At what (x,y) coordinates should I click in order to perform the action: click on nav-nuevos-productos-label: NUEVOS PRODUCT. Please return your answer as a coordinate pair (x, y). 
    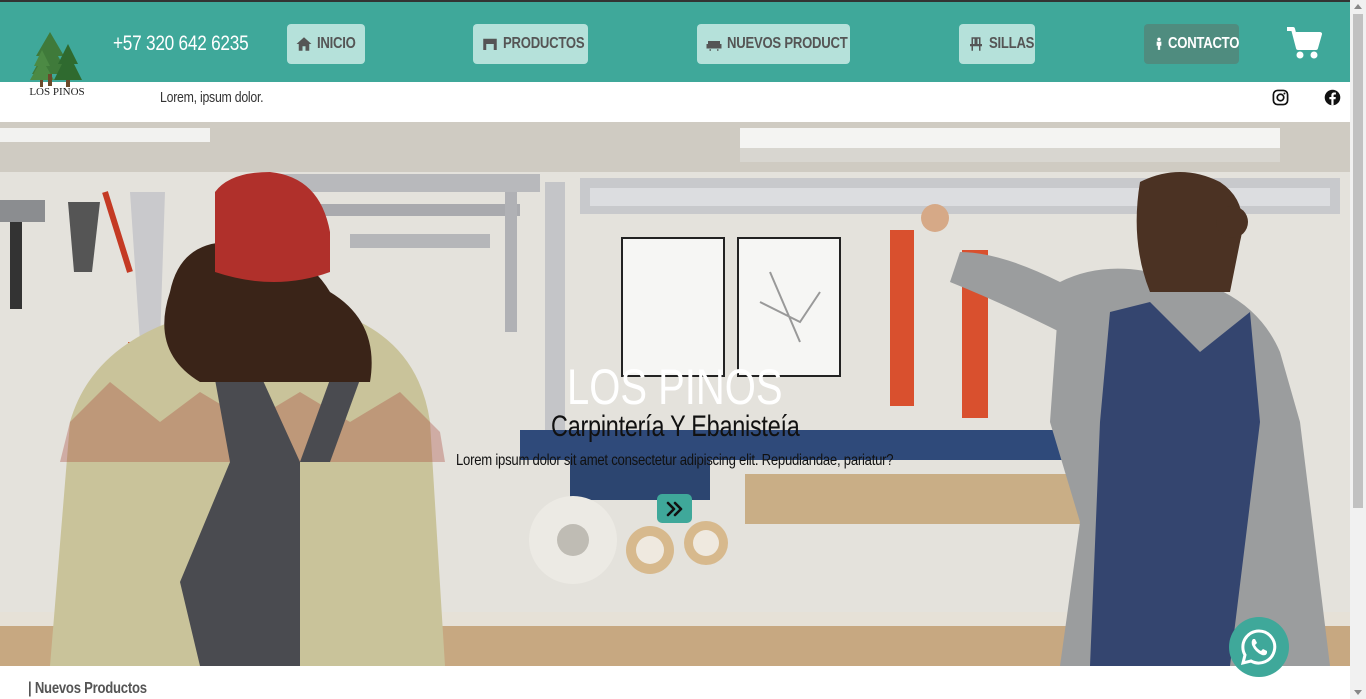
    Looking at the image, I should click on (787, 43).